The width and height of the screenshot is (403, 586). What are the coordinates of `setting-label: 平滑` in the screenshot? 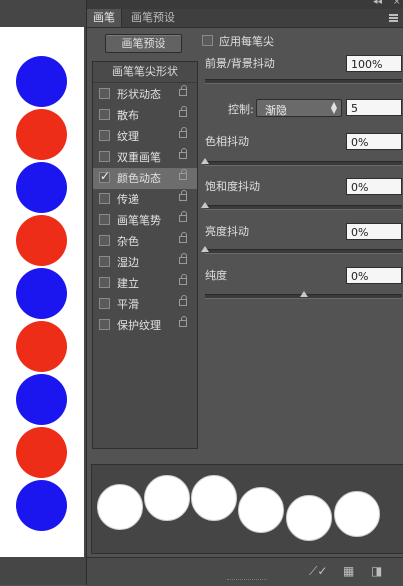 It's located at (128, 304).